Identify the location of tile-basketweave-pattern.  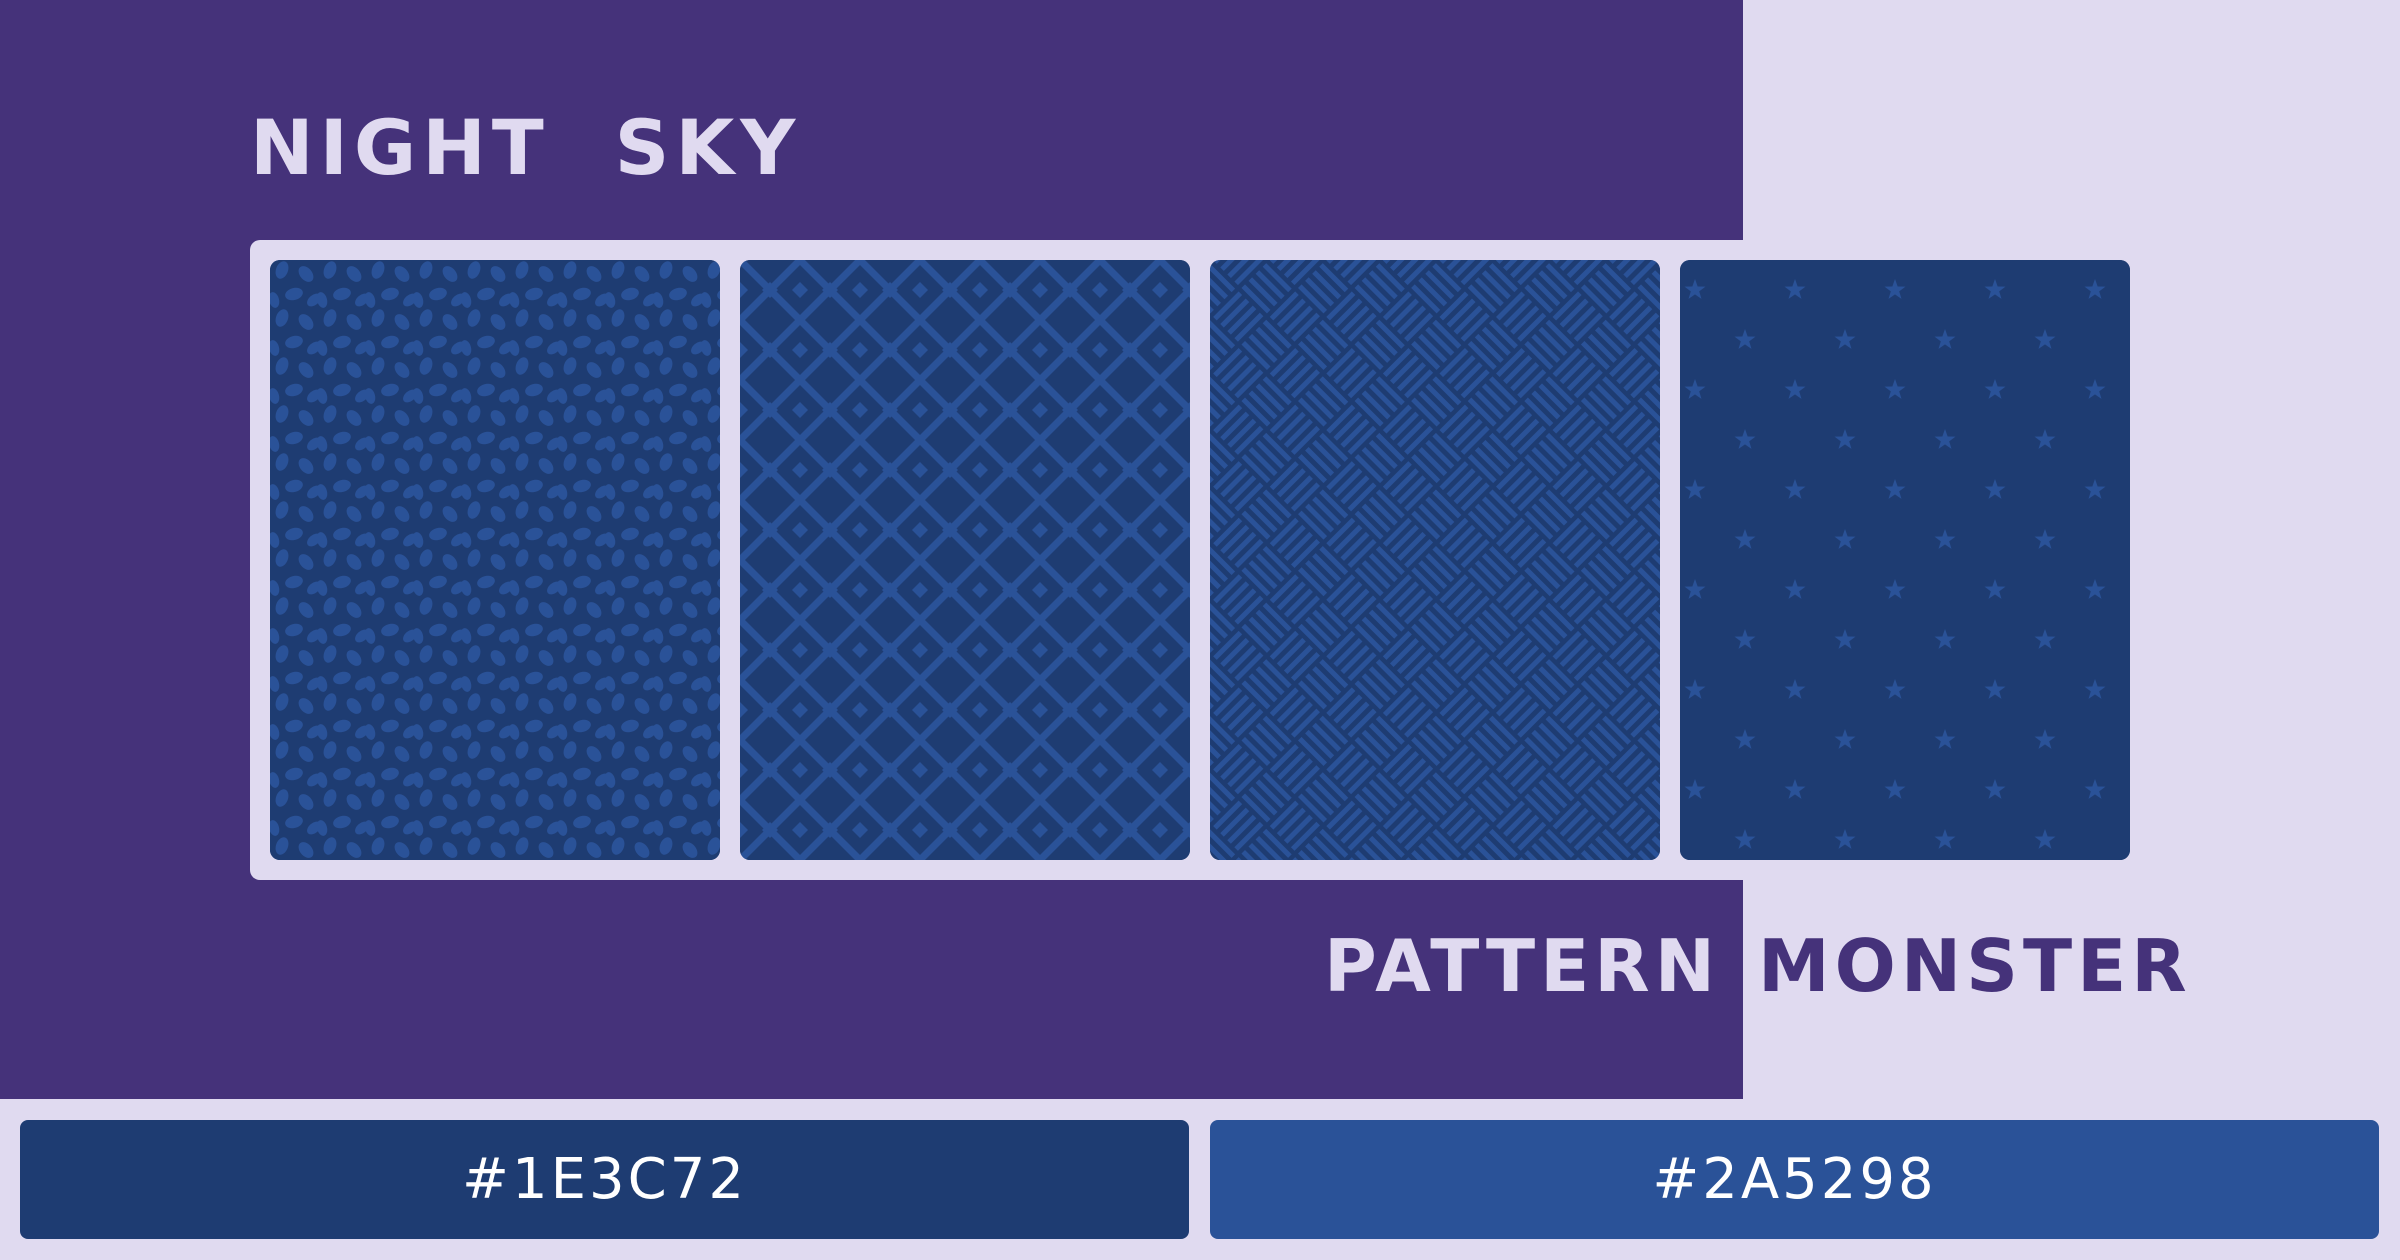
(1435, 560).